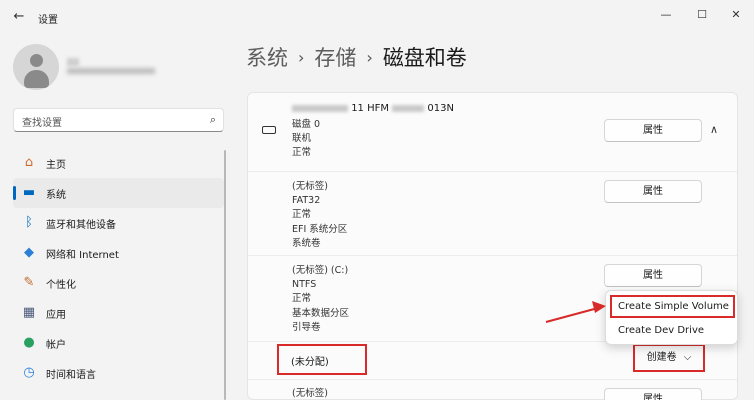 Image resolution: width=754 pixels, height=400 pixels. I want to click on chevron-up-icon: ∧, so click(714, 129).